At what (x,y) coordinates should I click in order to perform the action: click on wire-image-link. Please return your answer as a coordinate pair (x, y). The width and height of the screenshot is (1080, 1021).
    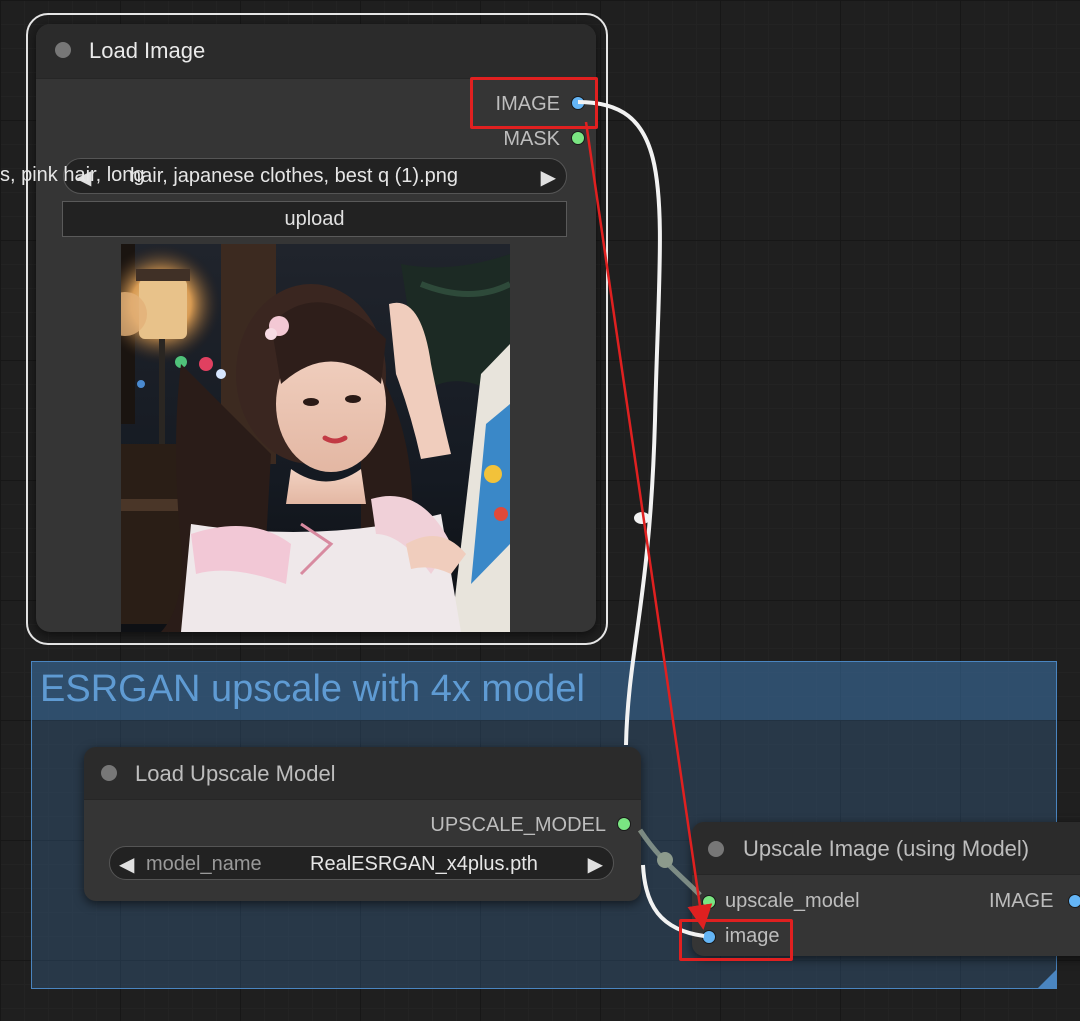
    Looking at the image, I should click on (619, 423).